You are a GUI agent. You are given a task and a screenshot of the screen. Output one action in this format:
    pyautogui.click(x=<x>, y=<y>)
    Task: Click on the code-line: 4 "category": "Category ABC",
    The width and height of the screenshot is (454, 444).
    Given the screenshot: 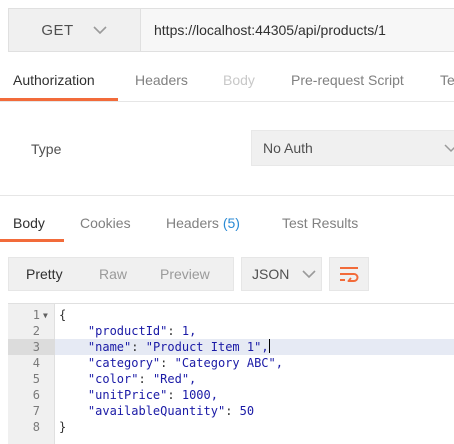 What is the action you would take?
    pyautogui.click(x=231, y=363)
    